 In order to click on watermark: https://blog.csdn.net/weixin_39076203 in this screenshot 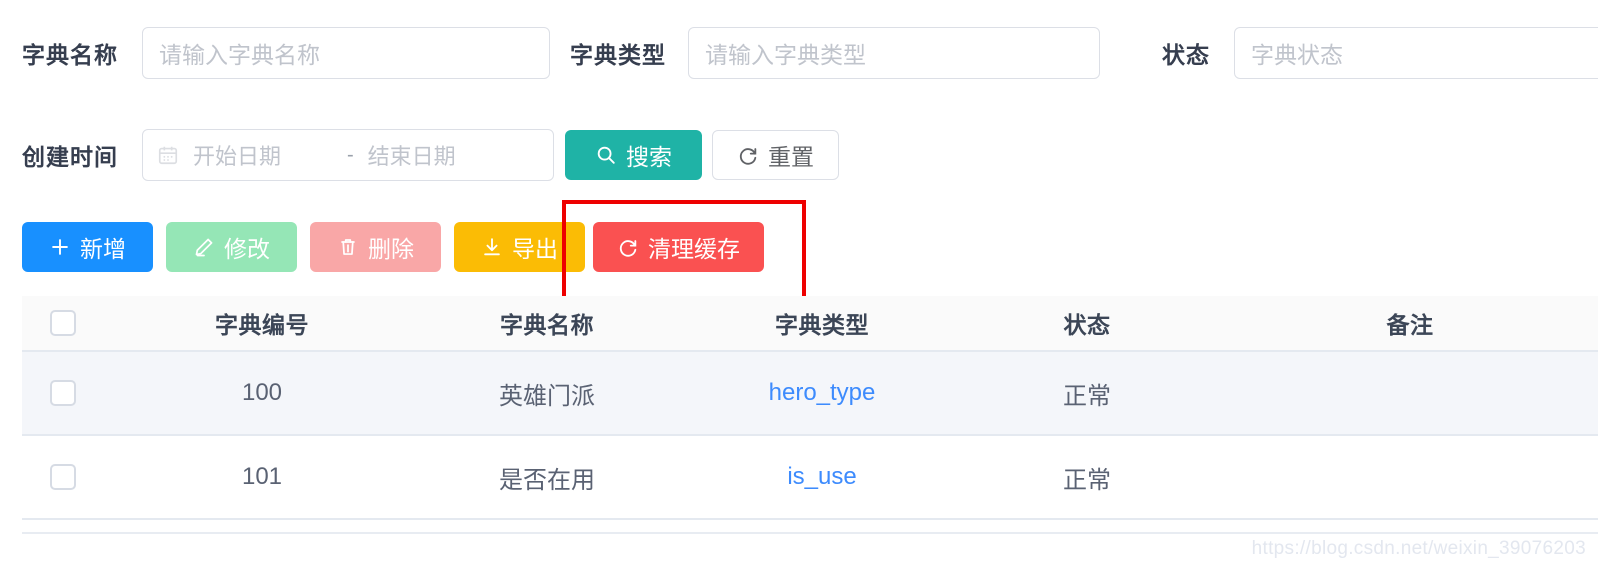, I will do `click(1418, 548)`.